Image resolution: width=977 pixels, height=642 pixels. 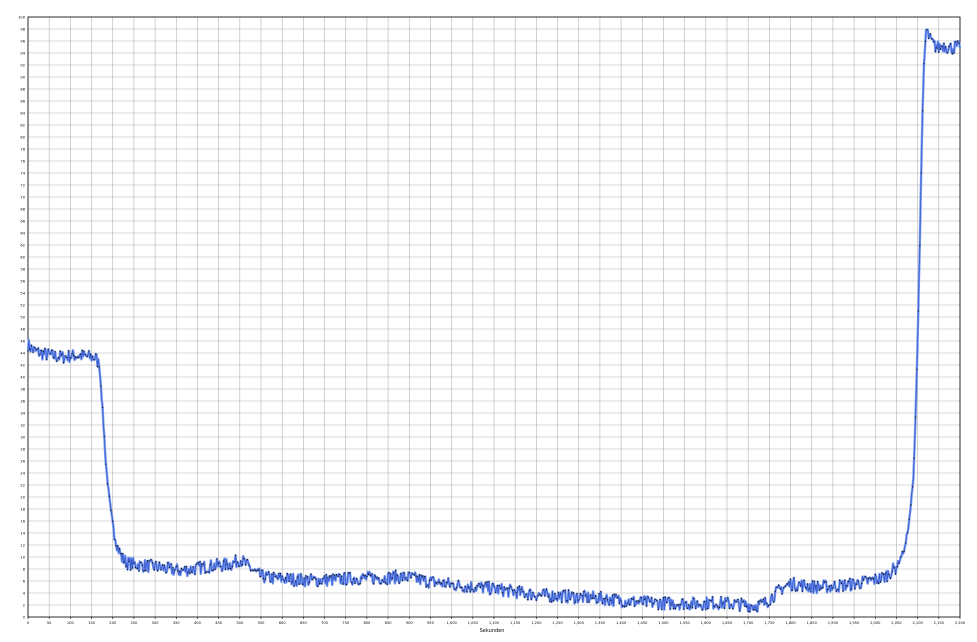 What do you see at coordinates (515, 623) in the screenshot?
I see `x-tick-label: 1,150` at bounding box center [515, 623].